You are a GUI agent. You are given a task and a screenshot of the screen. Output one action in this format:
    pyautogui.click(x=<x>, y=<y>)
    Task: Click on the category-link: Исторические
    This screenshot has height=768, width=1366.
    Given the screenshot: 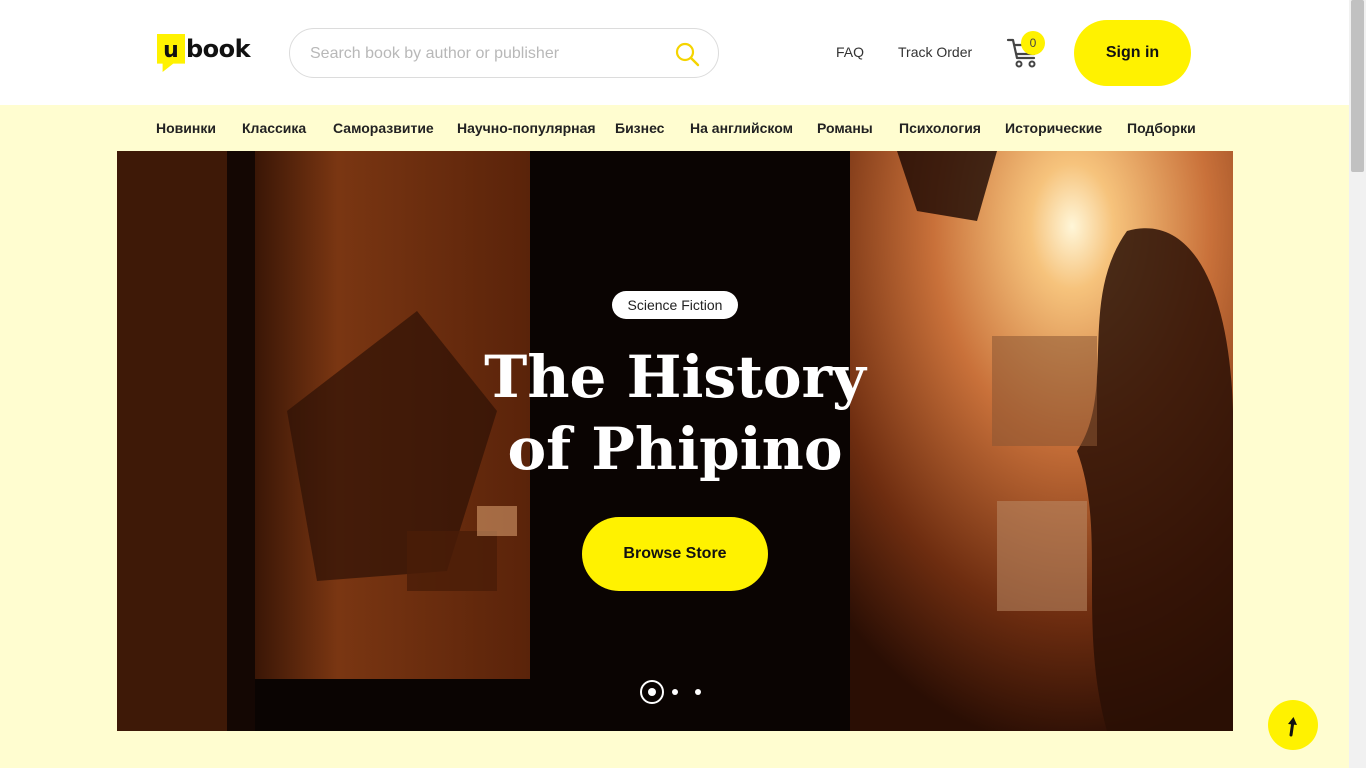 What is the action you would take?
    pyautogui.click(x=1053, y=128)
    